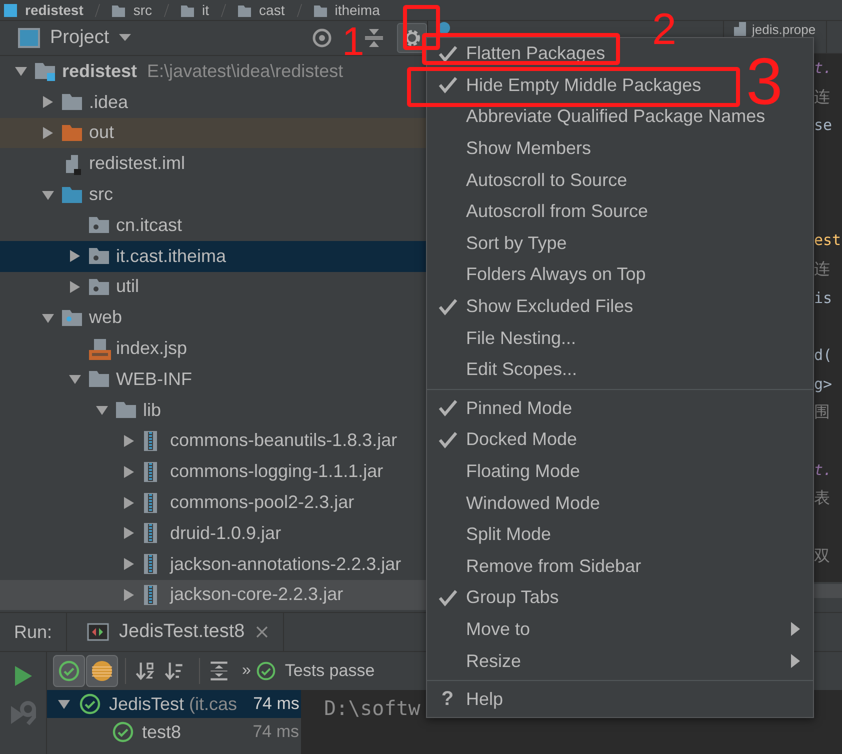  I want to click on menu-item: Docked Mode, so click(508, 440).